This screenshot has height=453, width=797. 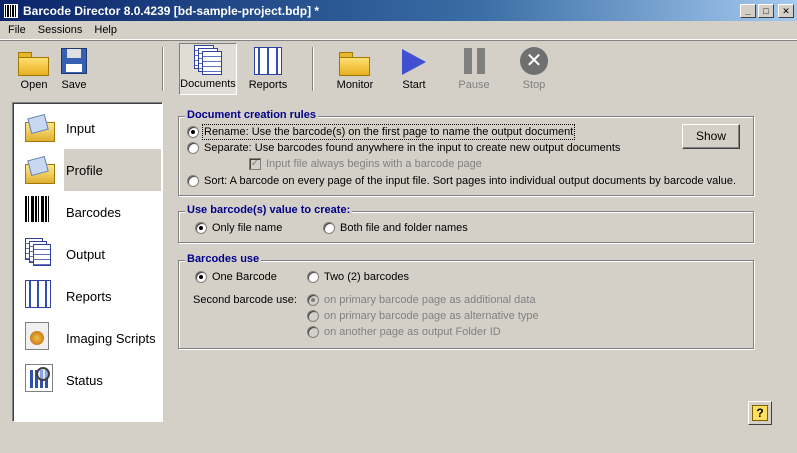 I want to click on menu-sessions: Sessions, so click(x=60, y=30).